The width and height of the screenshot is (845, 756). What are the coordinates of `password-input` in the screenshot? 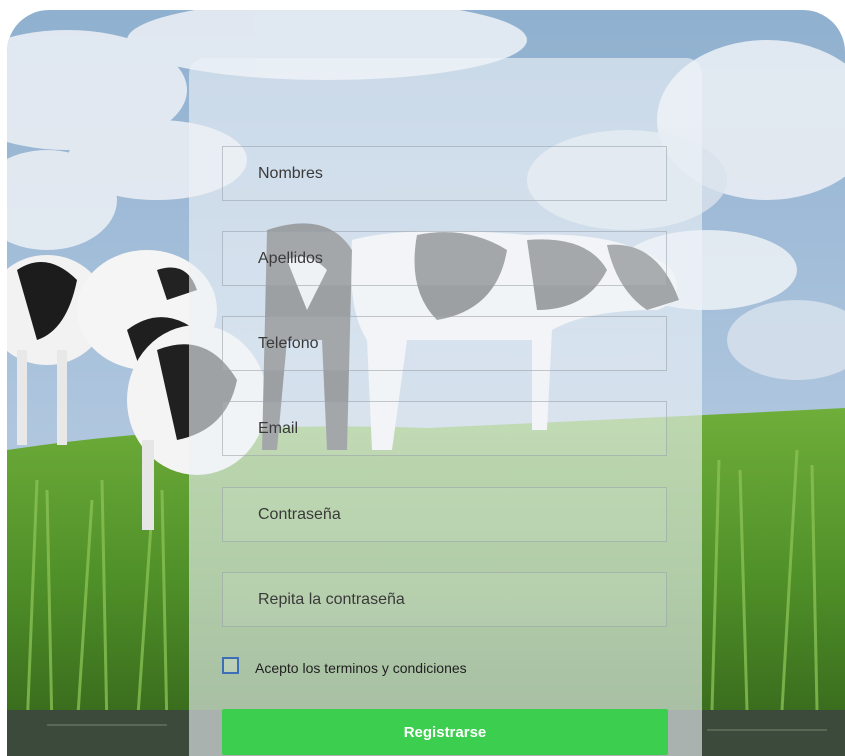 It's located at (444, 514).